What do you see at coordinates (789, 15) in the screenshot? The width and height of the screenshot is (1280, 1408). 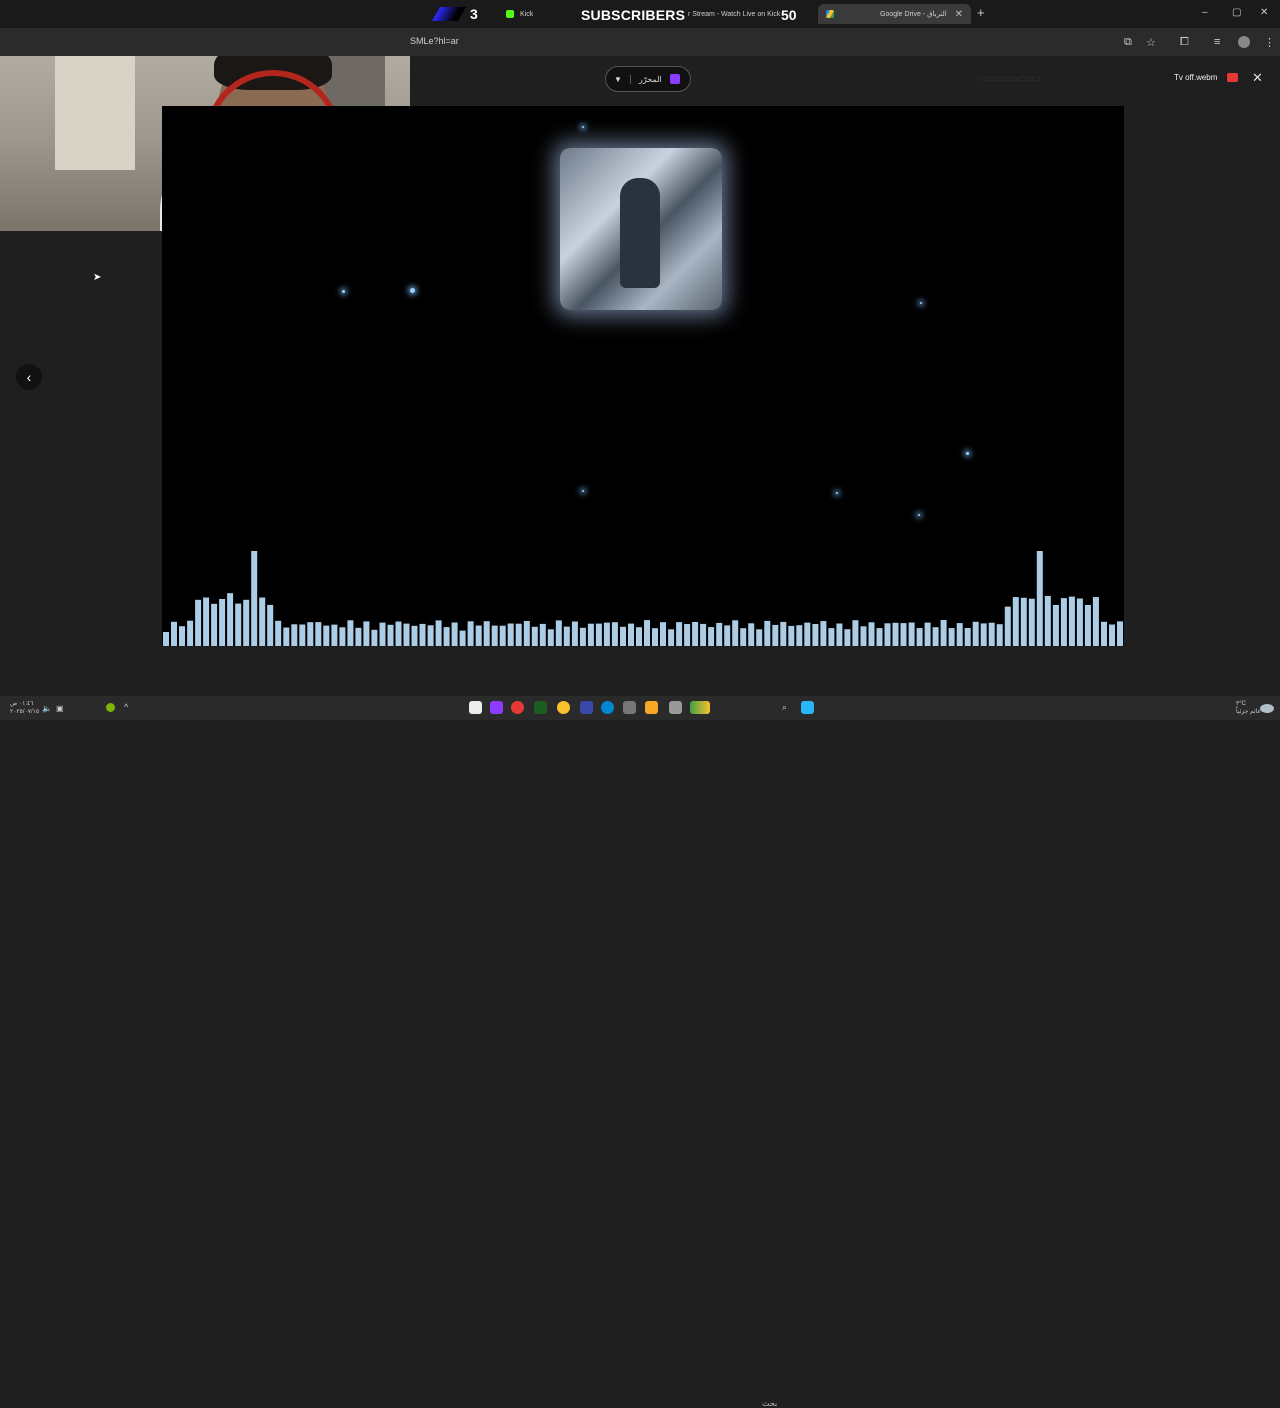 I see `overlay-right-count: 50` at bounding box center [789, 15].